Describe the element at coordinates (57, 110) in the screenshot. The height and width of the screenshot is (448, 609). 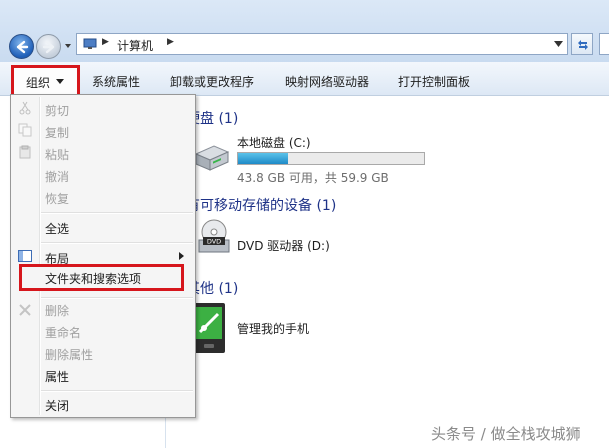
I see `menu-item-cut: 剪切` at that location.